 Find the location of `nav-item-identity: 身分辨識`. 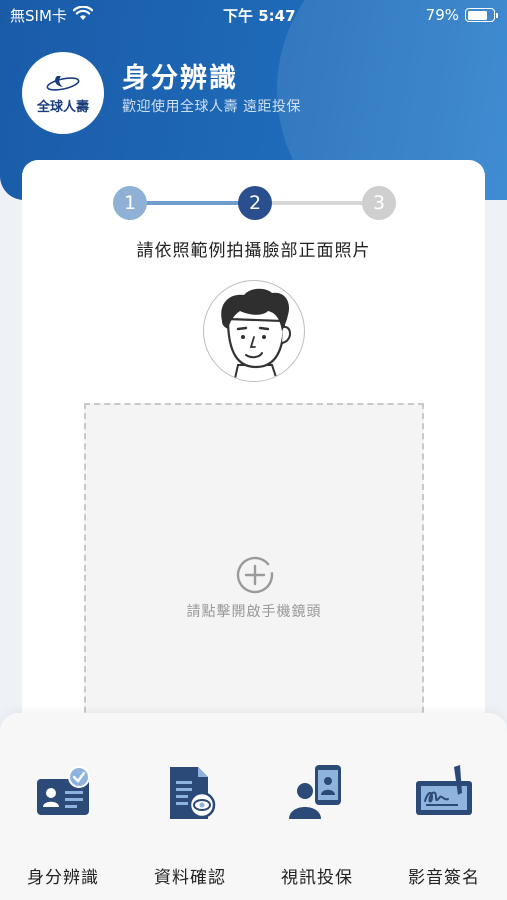

nav-item-identity: 身分辨識 is located at coordinates (63, 806).